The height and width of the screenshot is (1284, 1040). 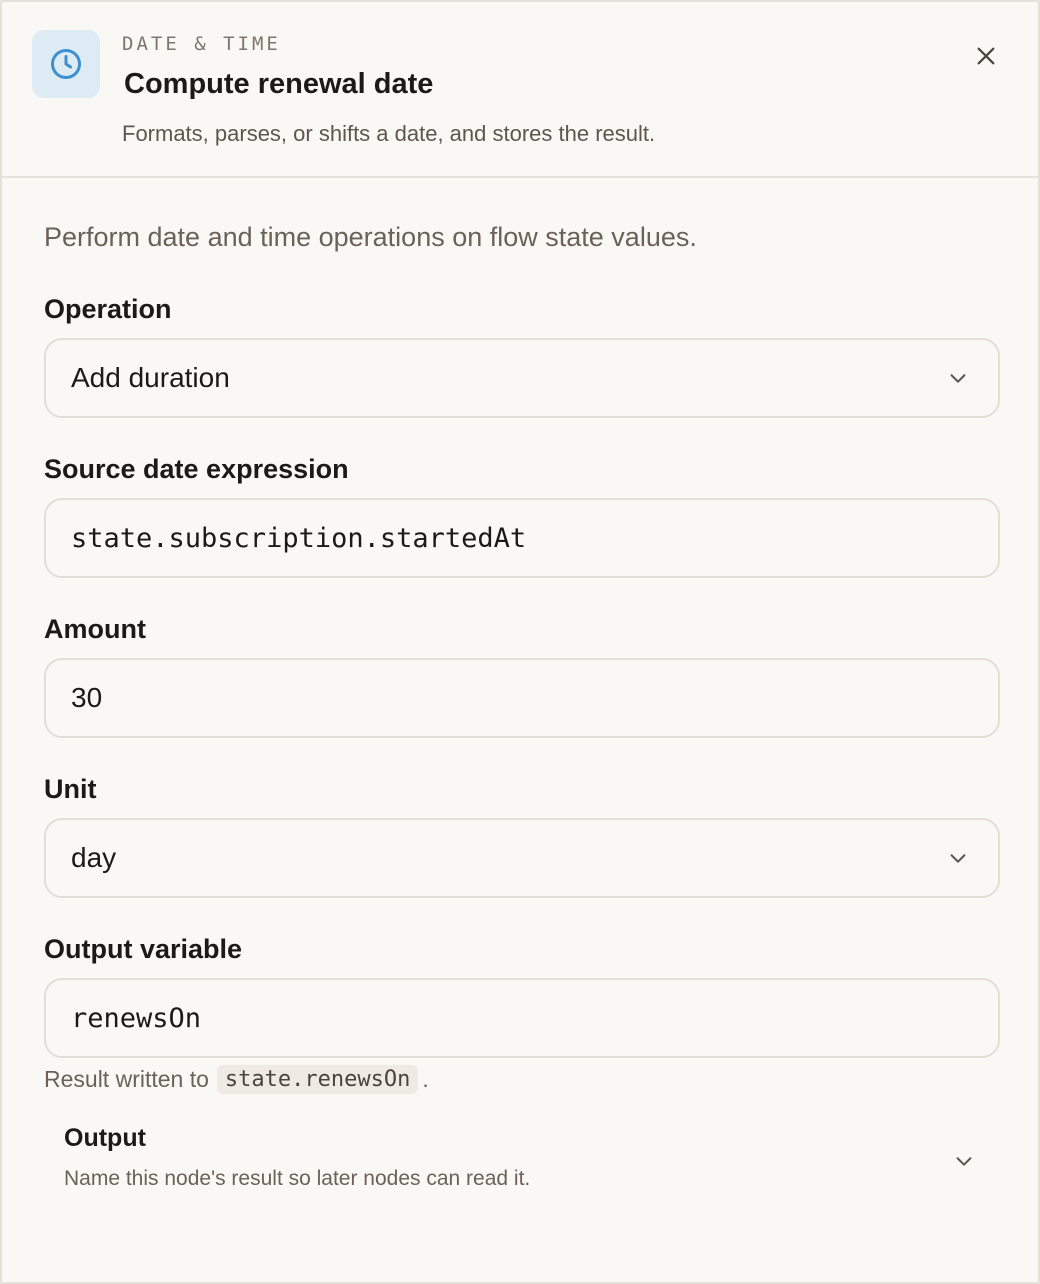 I want to click on source-expression-input: state.subscription.startedAt, so click(x=522, y=538).